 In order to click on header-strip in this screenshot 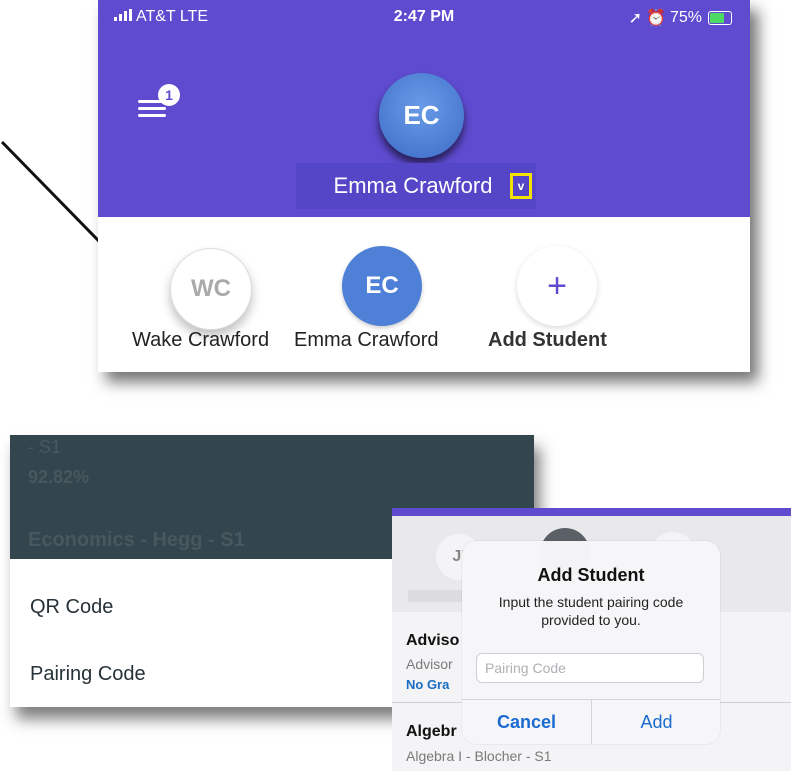, I will do `click(591, 512)`.